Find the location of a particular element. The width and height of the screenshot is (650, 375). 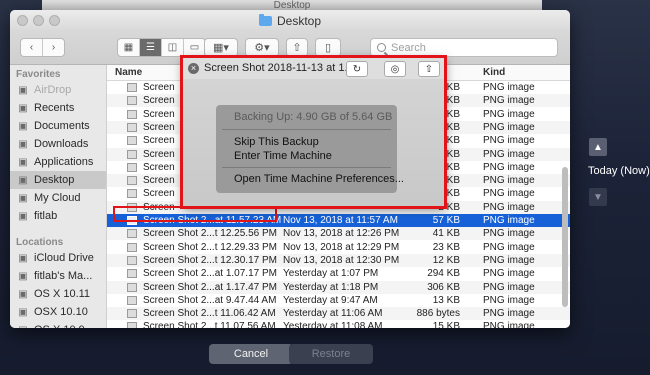

sidebar-item-label: Downloads is located at coordinates (61, 144).